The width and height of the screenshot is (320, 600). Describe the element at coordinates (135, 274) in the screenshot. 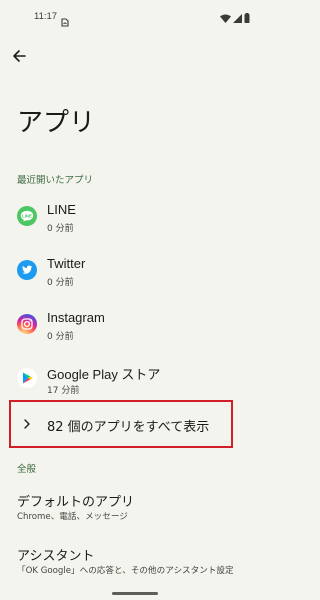

I see `app-item-twitter: Twitter 0 分前` at that location.